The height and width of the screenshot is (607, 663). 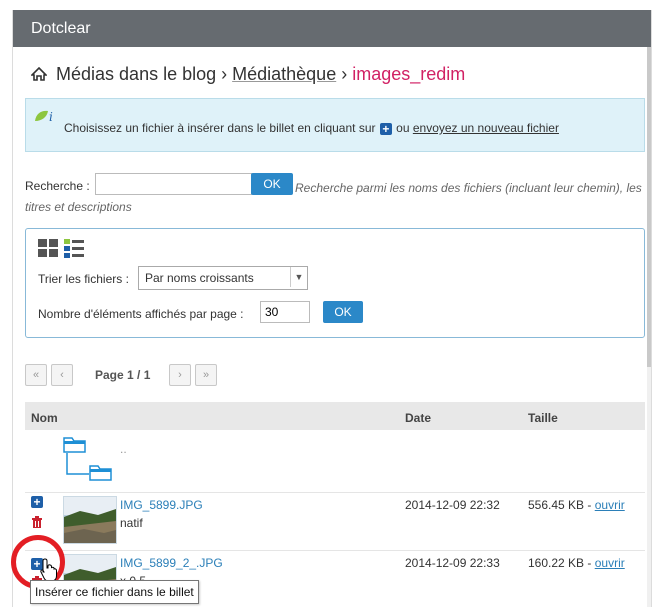 I want to click on sort-select-value: Par noms croissants, so click(x=199, y=278).